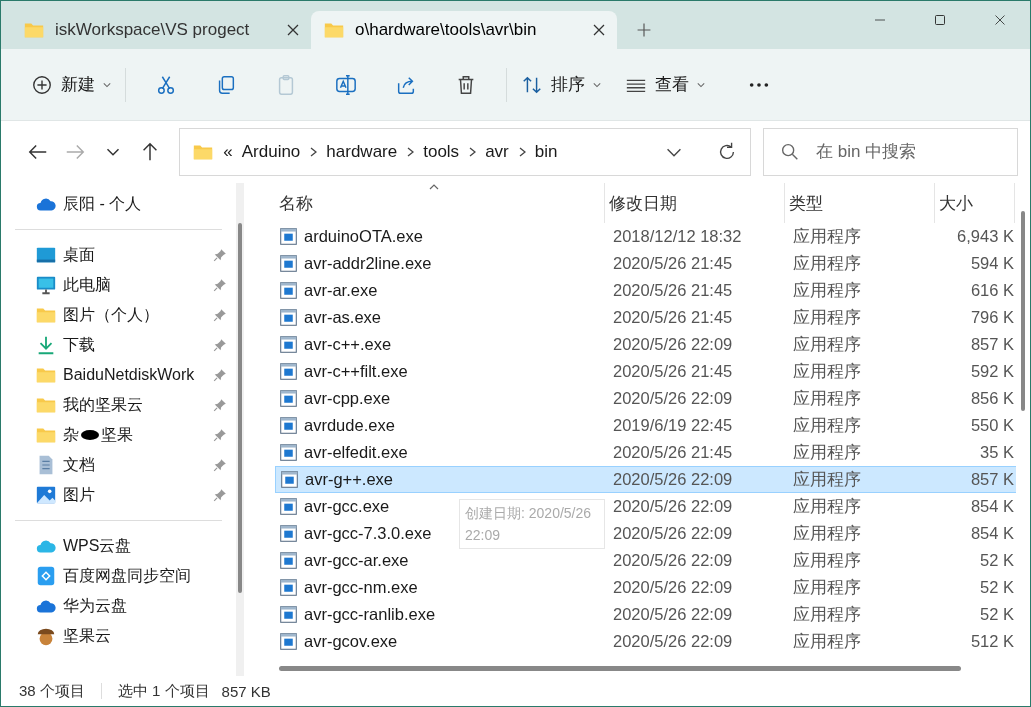 This screenshot has height=707, width=1031. What do you see at coordinates (46, 576) in the screenshot?
I see `sync-box-icon` at bounding box center [46, 576].